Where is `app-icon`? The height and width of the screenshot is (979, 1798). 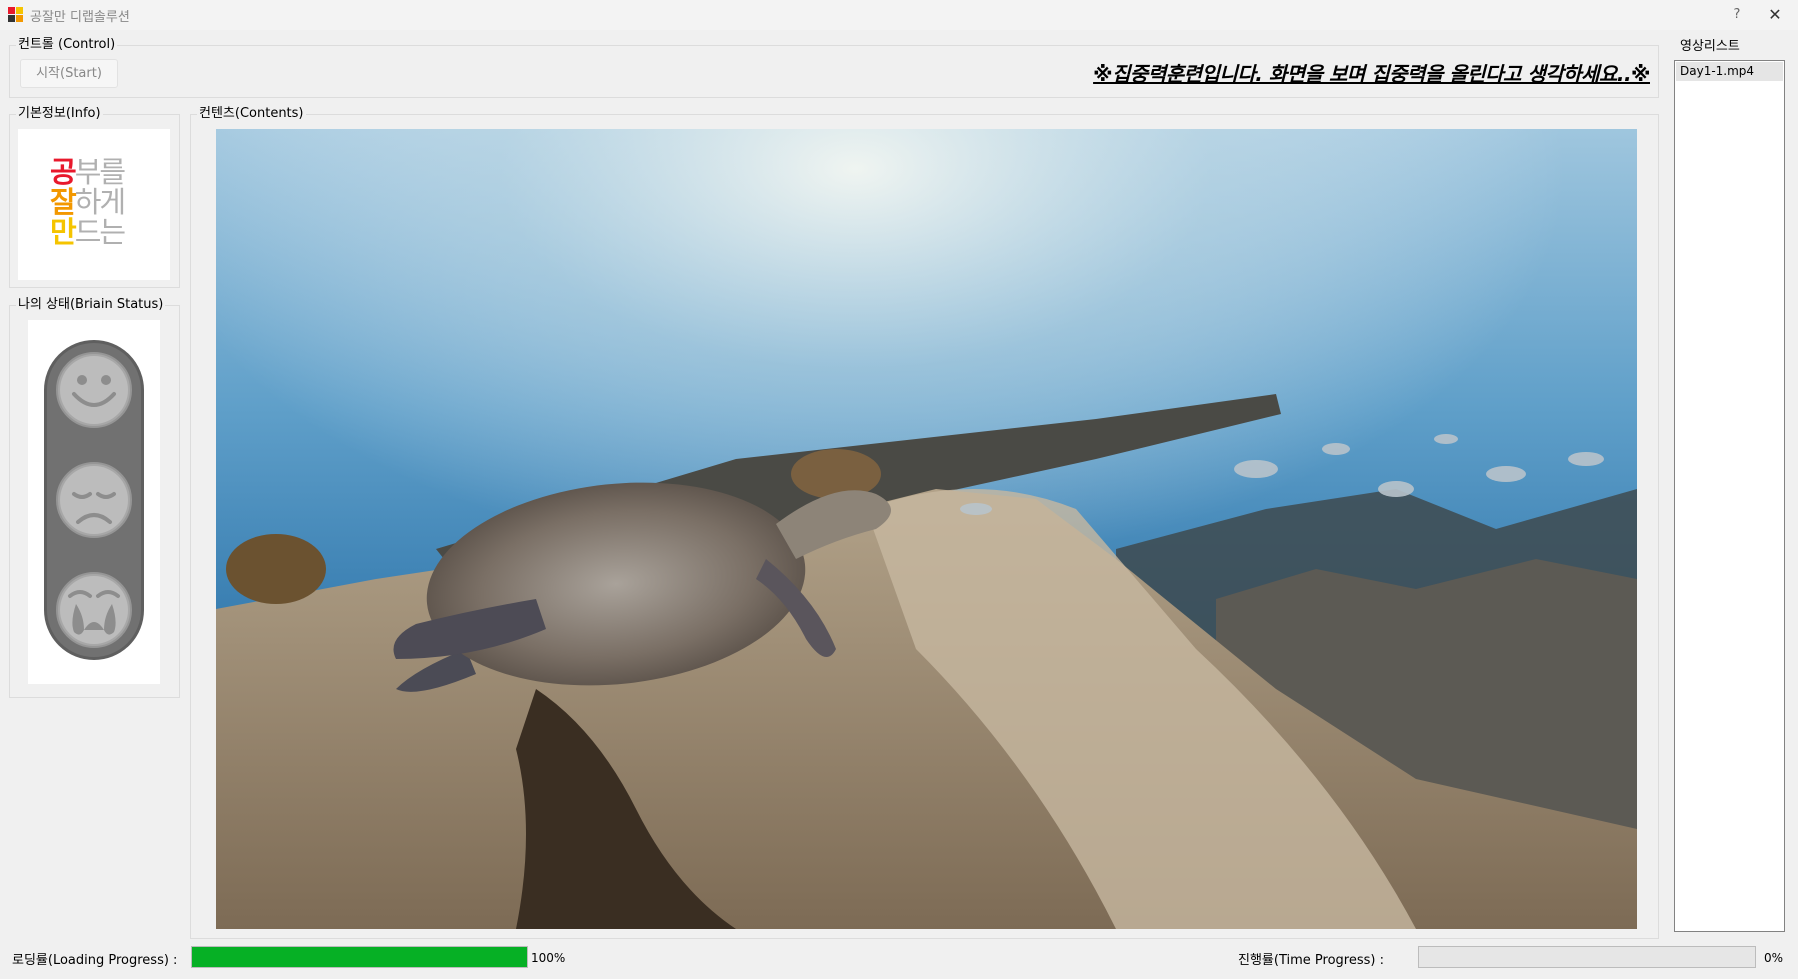 app-icon is located at coordinates (15, 14).